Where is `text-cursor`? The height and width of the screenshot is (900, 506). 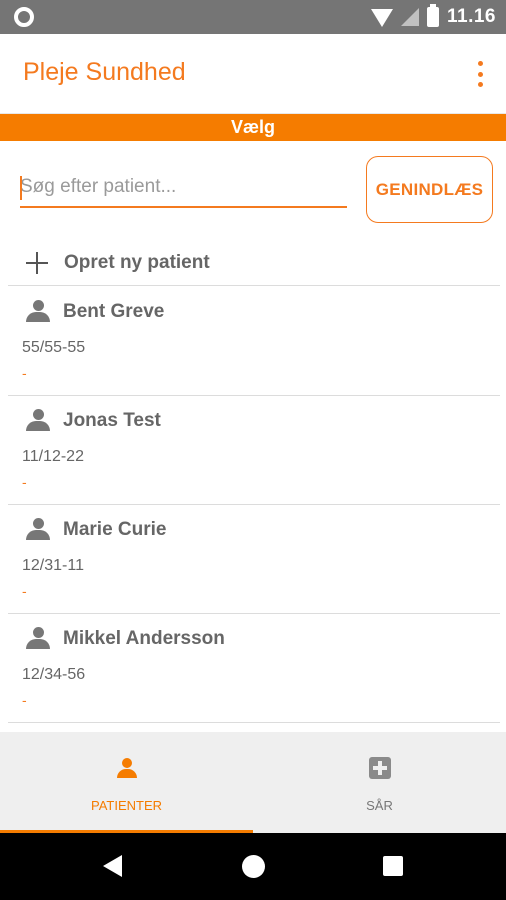
text-cursor is located at coordinates (21, 188).